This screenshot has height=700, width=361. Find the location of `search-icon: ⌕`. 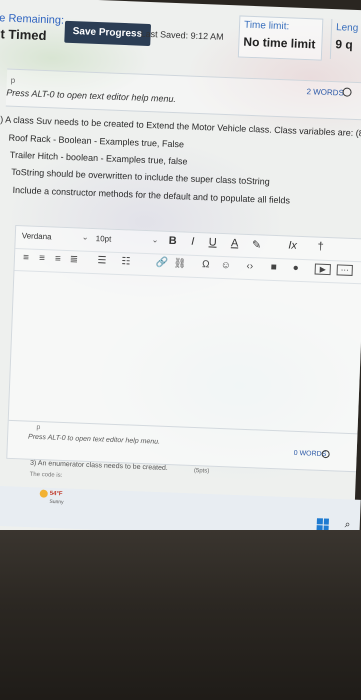

search-icon: ⌕ is located at coordinates (348, 524).